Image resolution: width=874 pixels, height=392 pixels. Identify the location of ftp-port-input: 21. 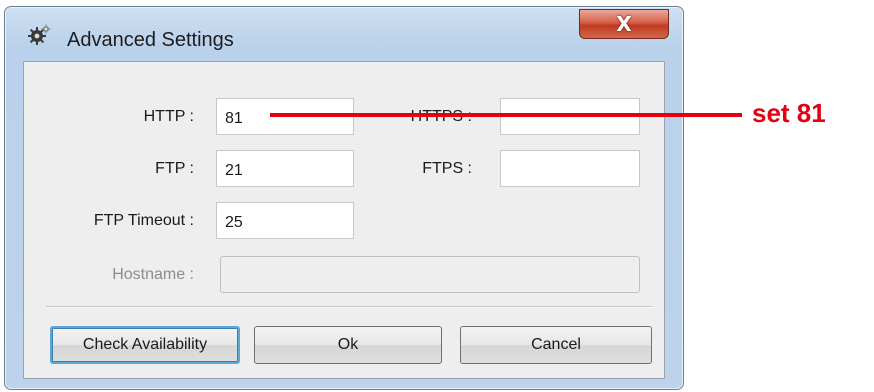
(285, 168).